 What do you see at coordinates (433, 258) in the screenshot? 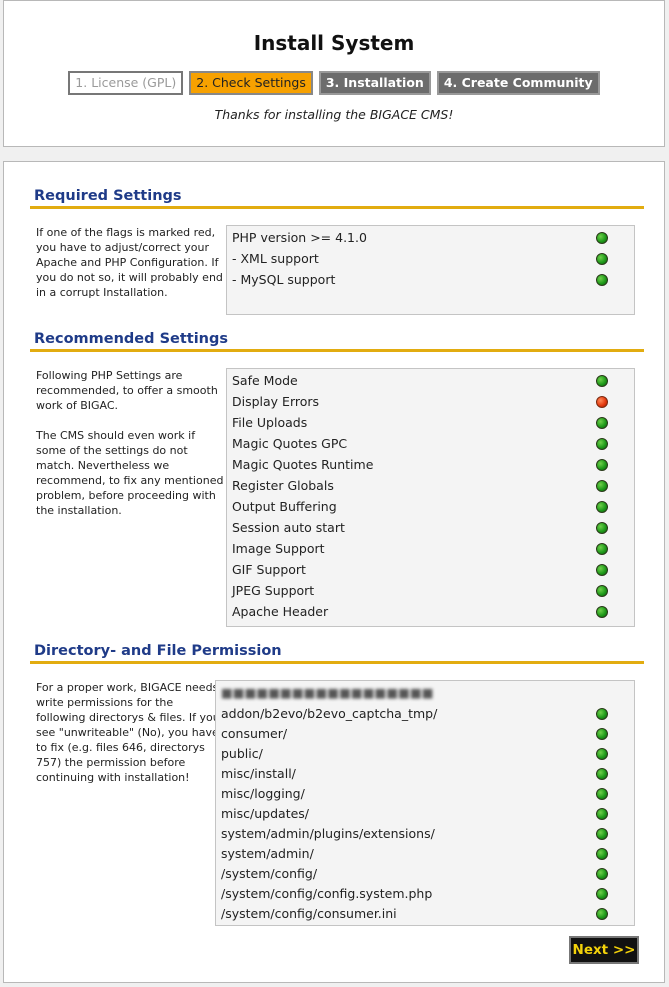
I see `status-row: - XML support` at bounding box center [433, 258].